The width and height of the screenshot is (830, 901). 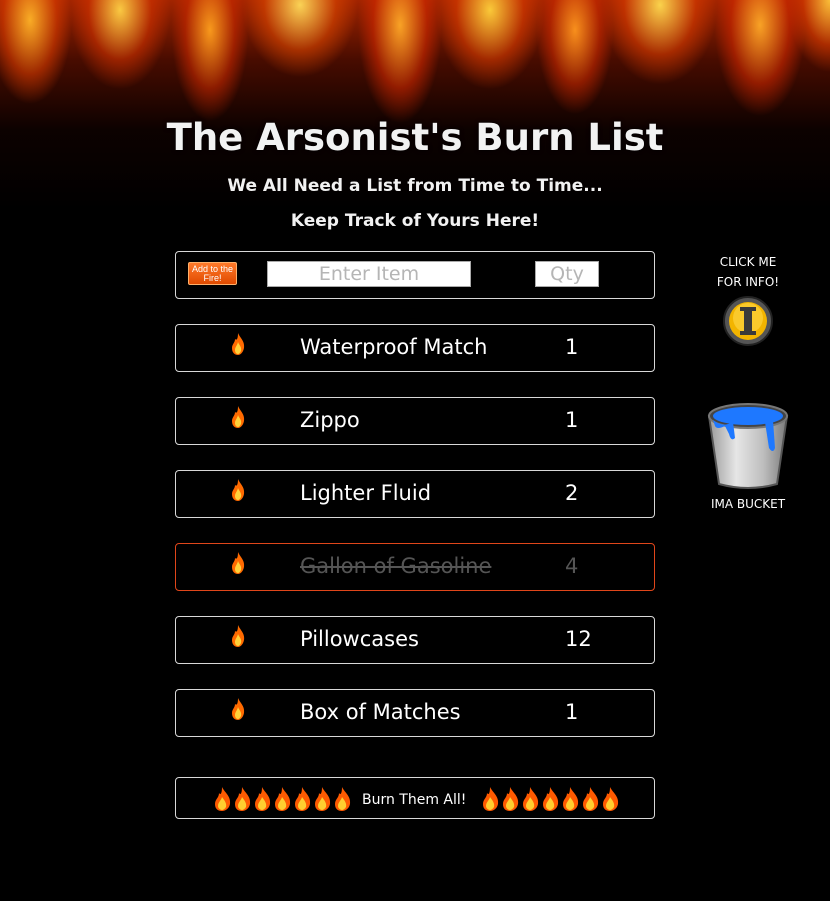 I want to click on add-item-form: Add to the Fire!, so click(x=415, y=275).